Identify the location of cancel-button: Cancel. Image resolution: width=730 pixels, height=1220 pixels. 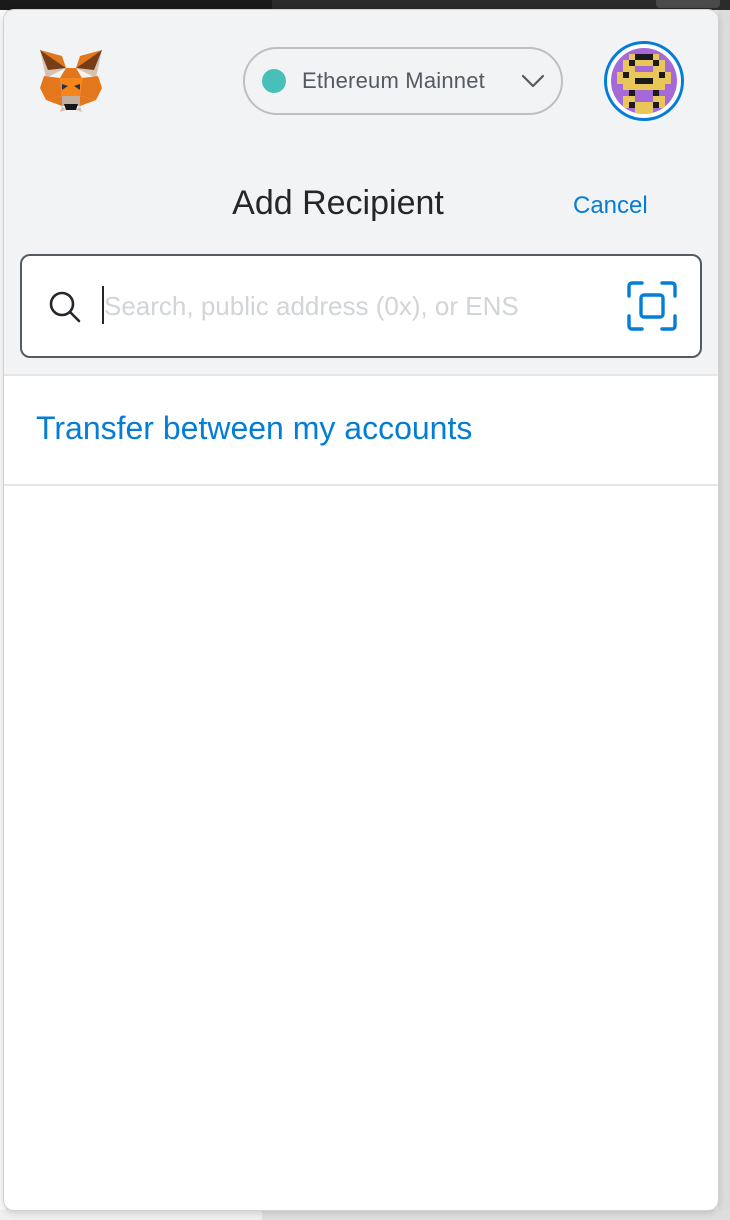
(610, 206).